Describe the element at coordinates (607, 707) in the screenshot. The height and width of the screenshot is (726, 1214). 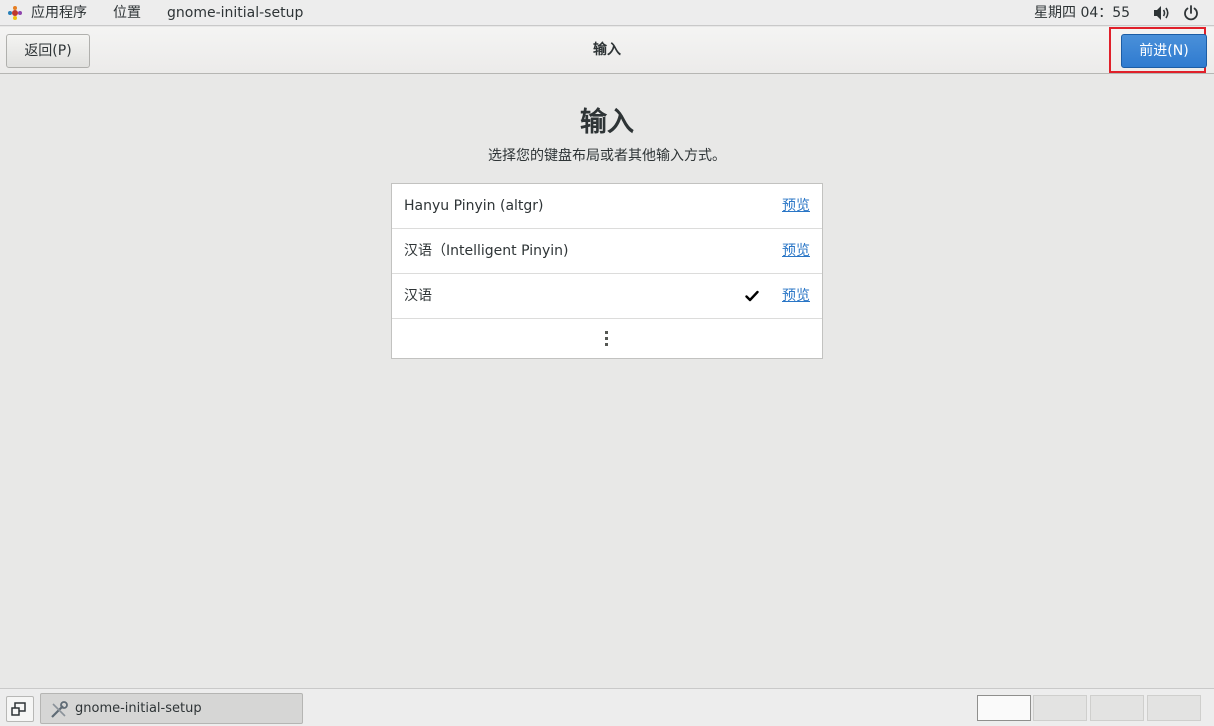
I see `bottom-panel: gnome-initial-setup` at that location.